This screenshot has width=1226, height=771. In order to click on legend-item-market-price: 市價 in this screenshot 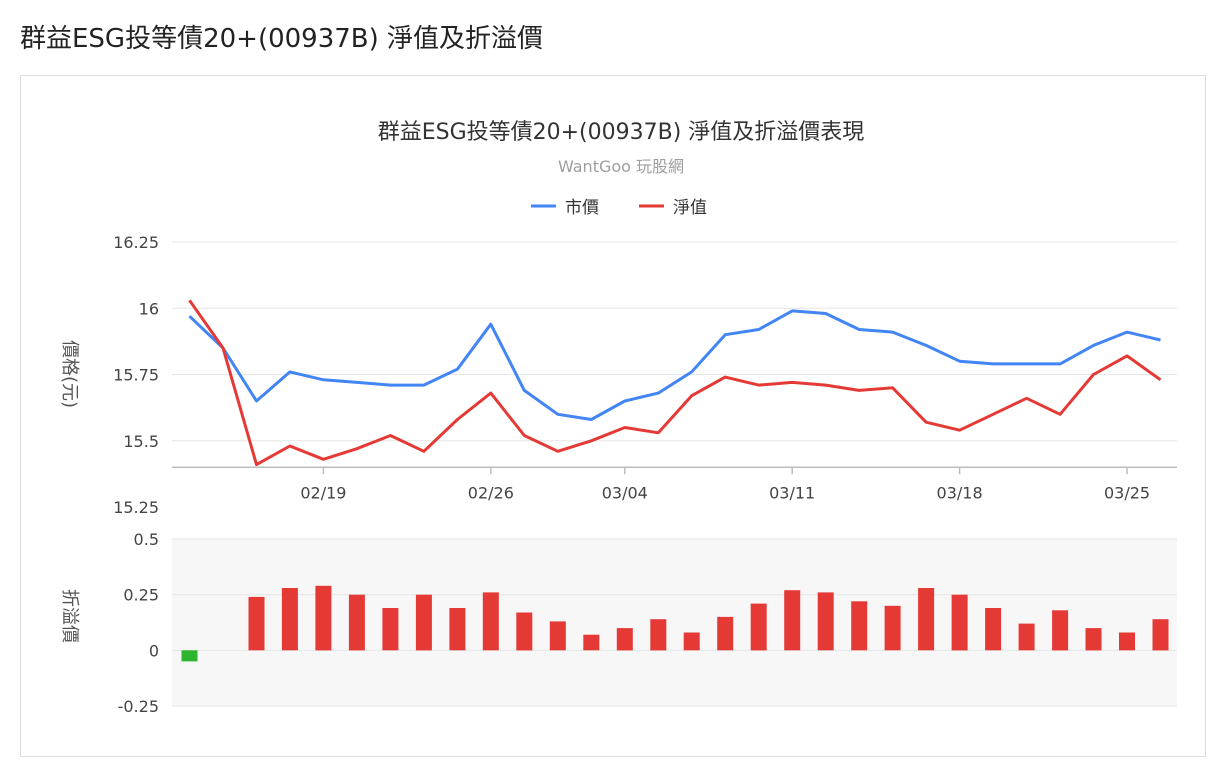, I will do `click(565, 208)`.